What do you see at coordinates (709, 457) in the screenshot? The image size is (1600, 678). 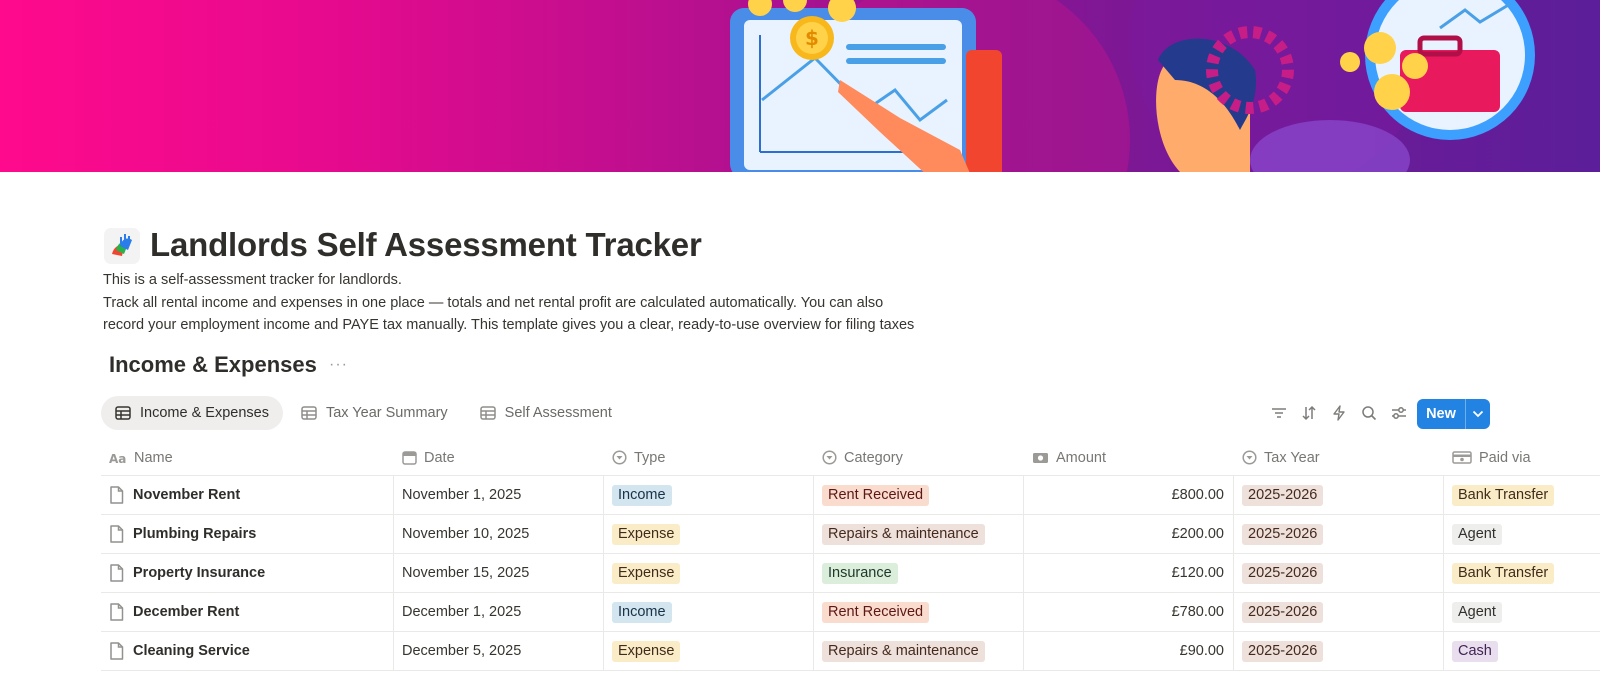 I see `column-header-type: Type` at bounding box center [709, 457].